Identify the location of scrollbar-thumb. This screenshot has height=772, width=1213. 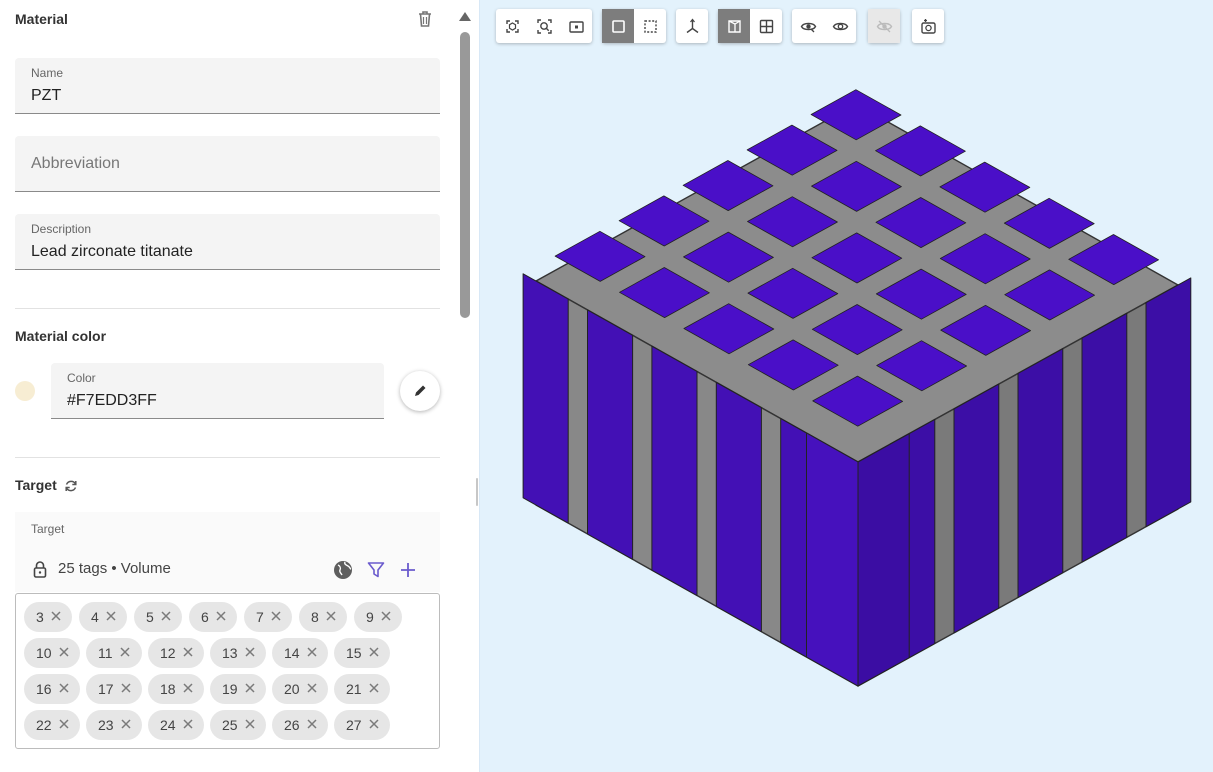
(465, 175).